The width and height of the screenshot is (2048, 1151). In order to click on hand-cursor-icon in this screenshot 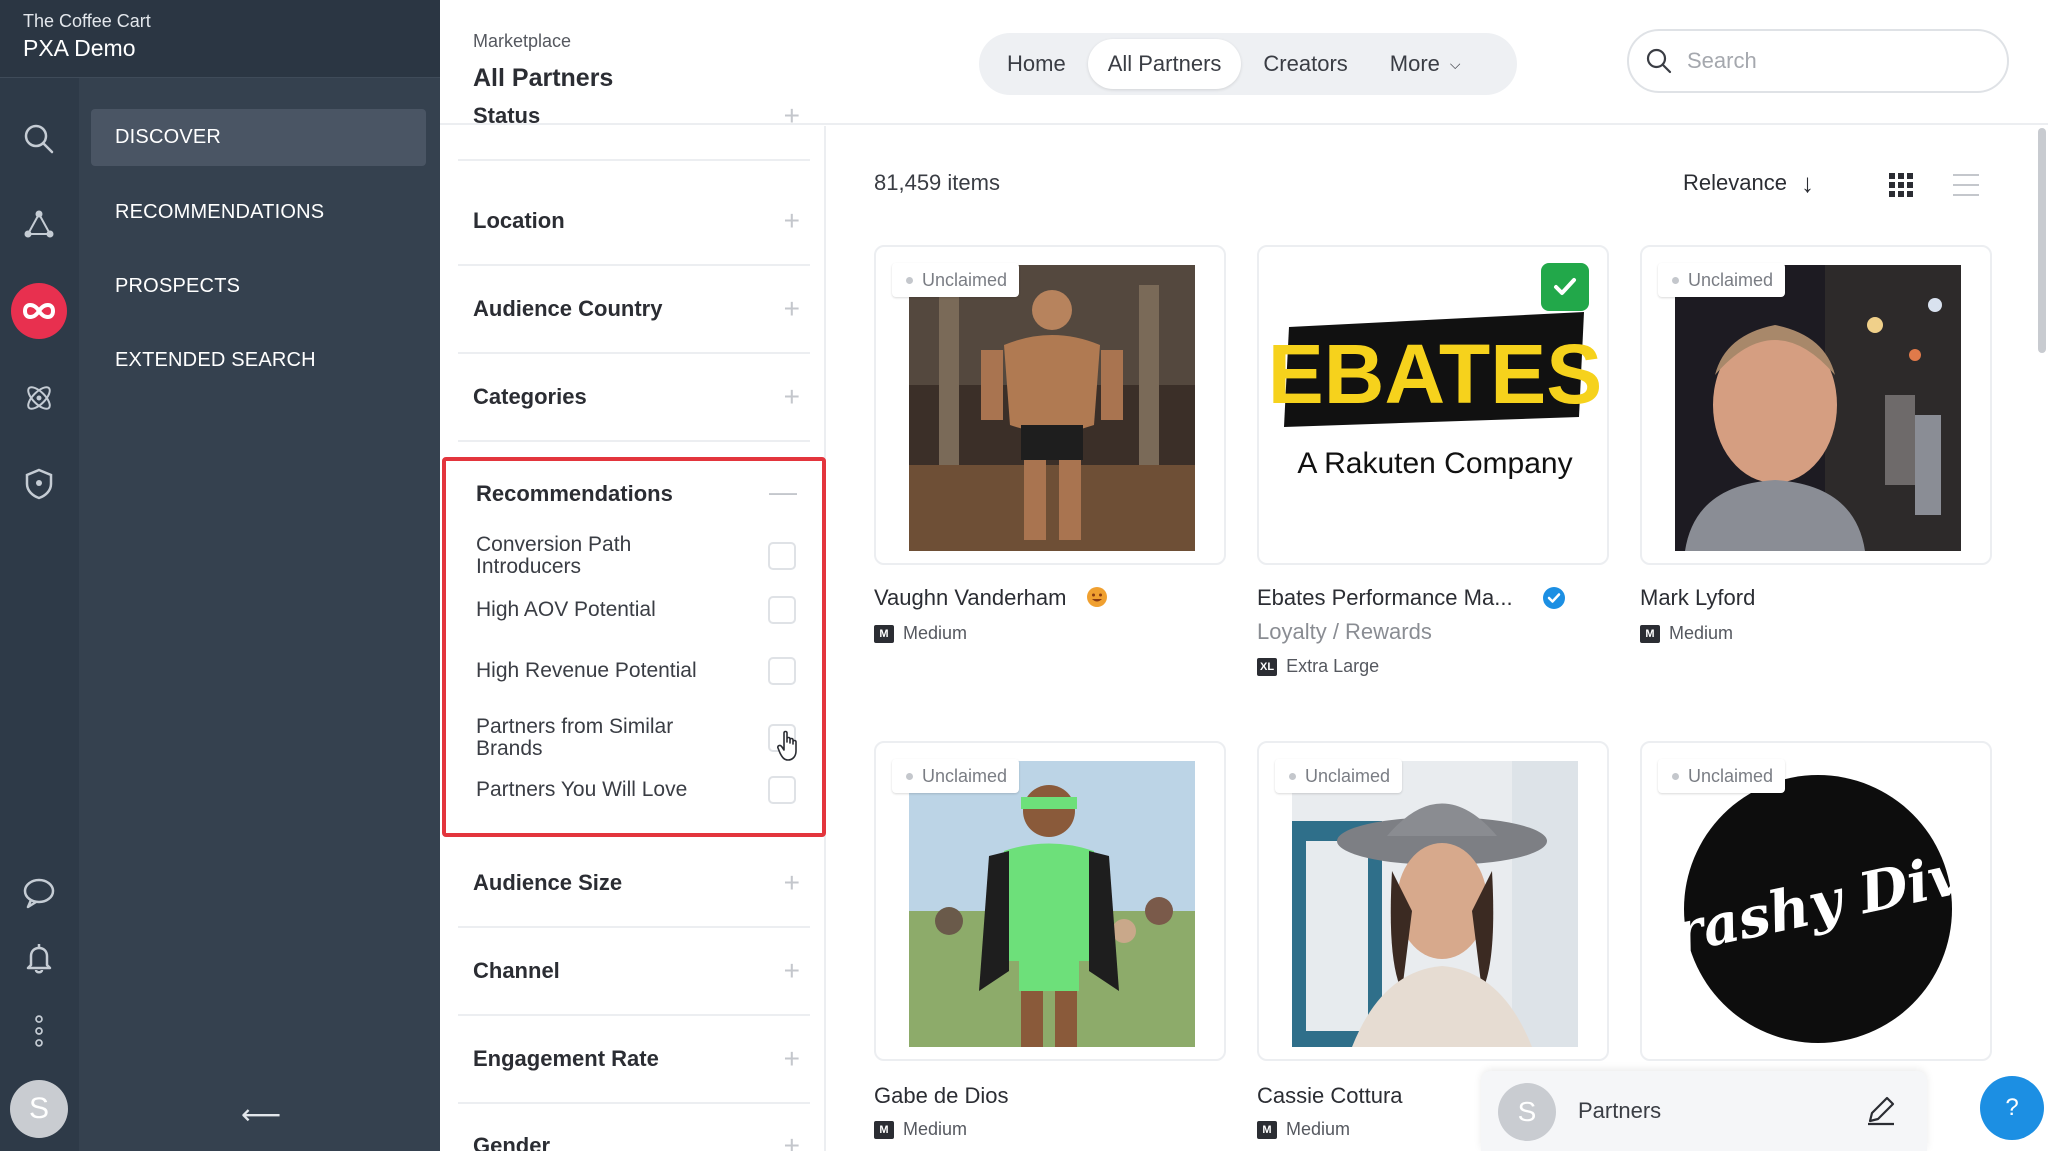, I will do `click(787, 745)`.